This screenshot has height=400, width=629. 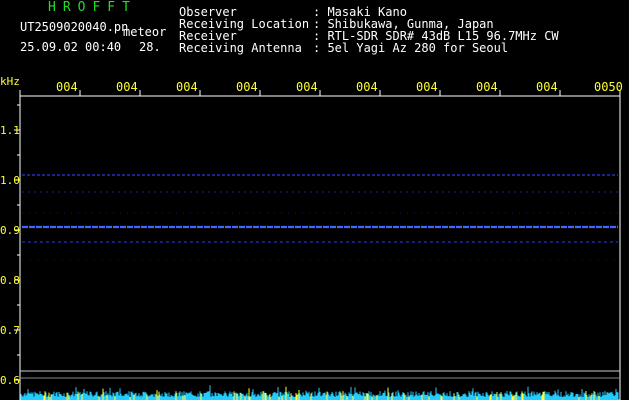 What do you see at coordinates (10, 230) in the screenshot?
I see `y-tick-label: 0.9` at bounding box center [10, 230].